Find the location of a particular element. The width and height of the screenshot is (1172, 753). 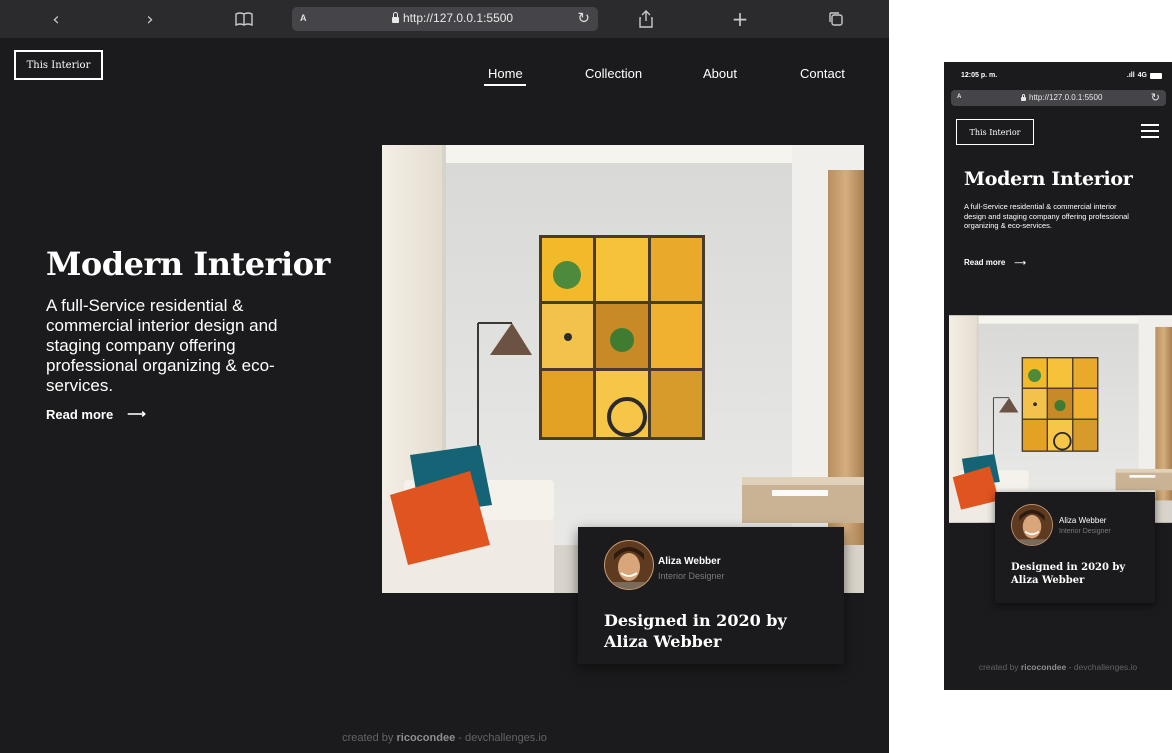

tabs-icon is located at coordinates (836, 19).